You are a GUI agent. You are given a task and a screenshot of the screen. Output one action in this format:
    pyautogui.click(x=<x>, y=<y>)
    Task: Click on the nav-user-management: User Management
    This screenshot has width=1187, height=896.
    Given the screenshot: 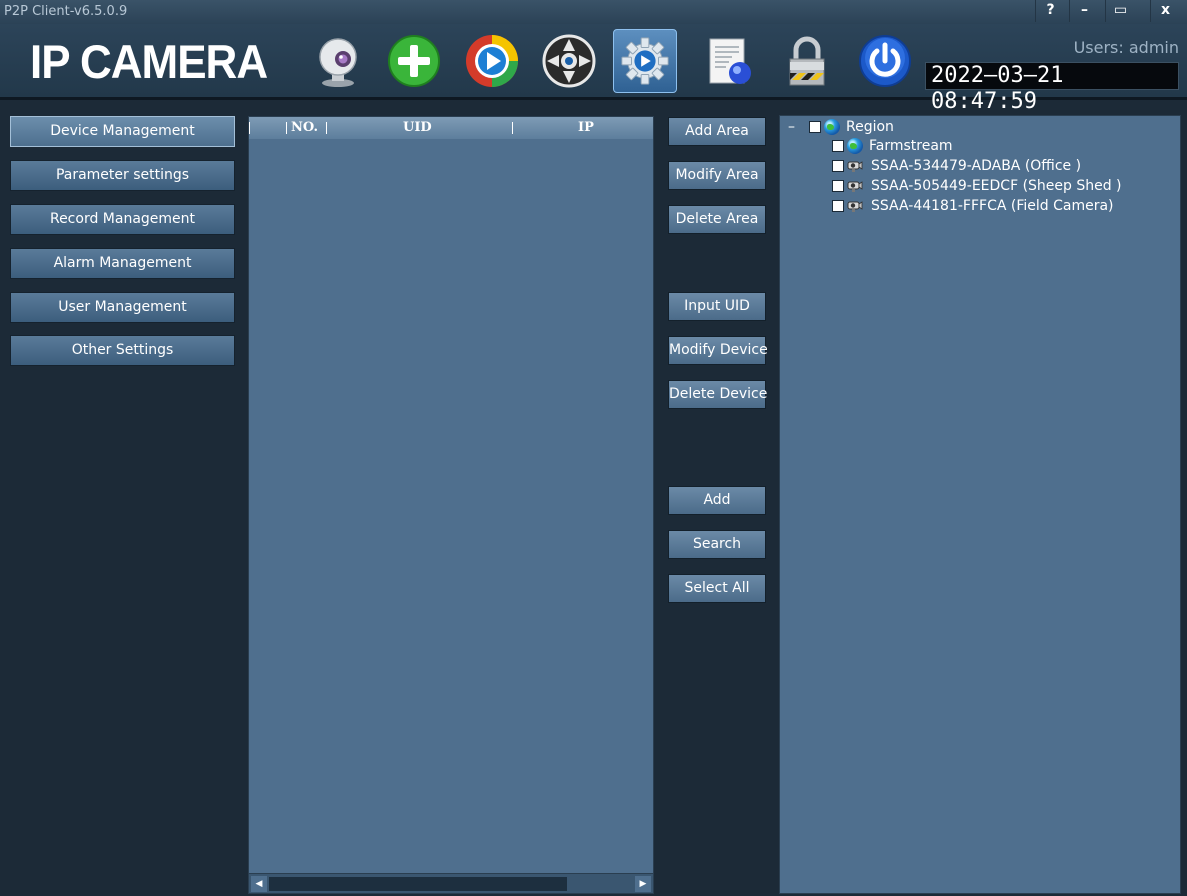 What is the action you would take?
    pyautogui.click(x=122, y=307)
    